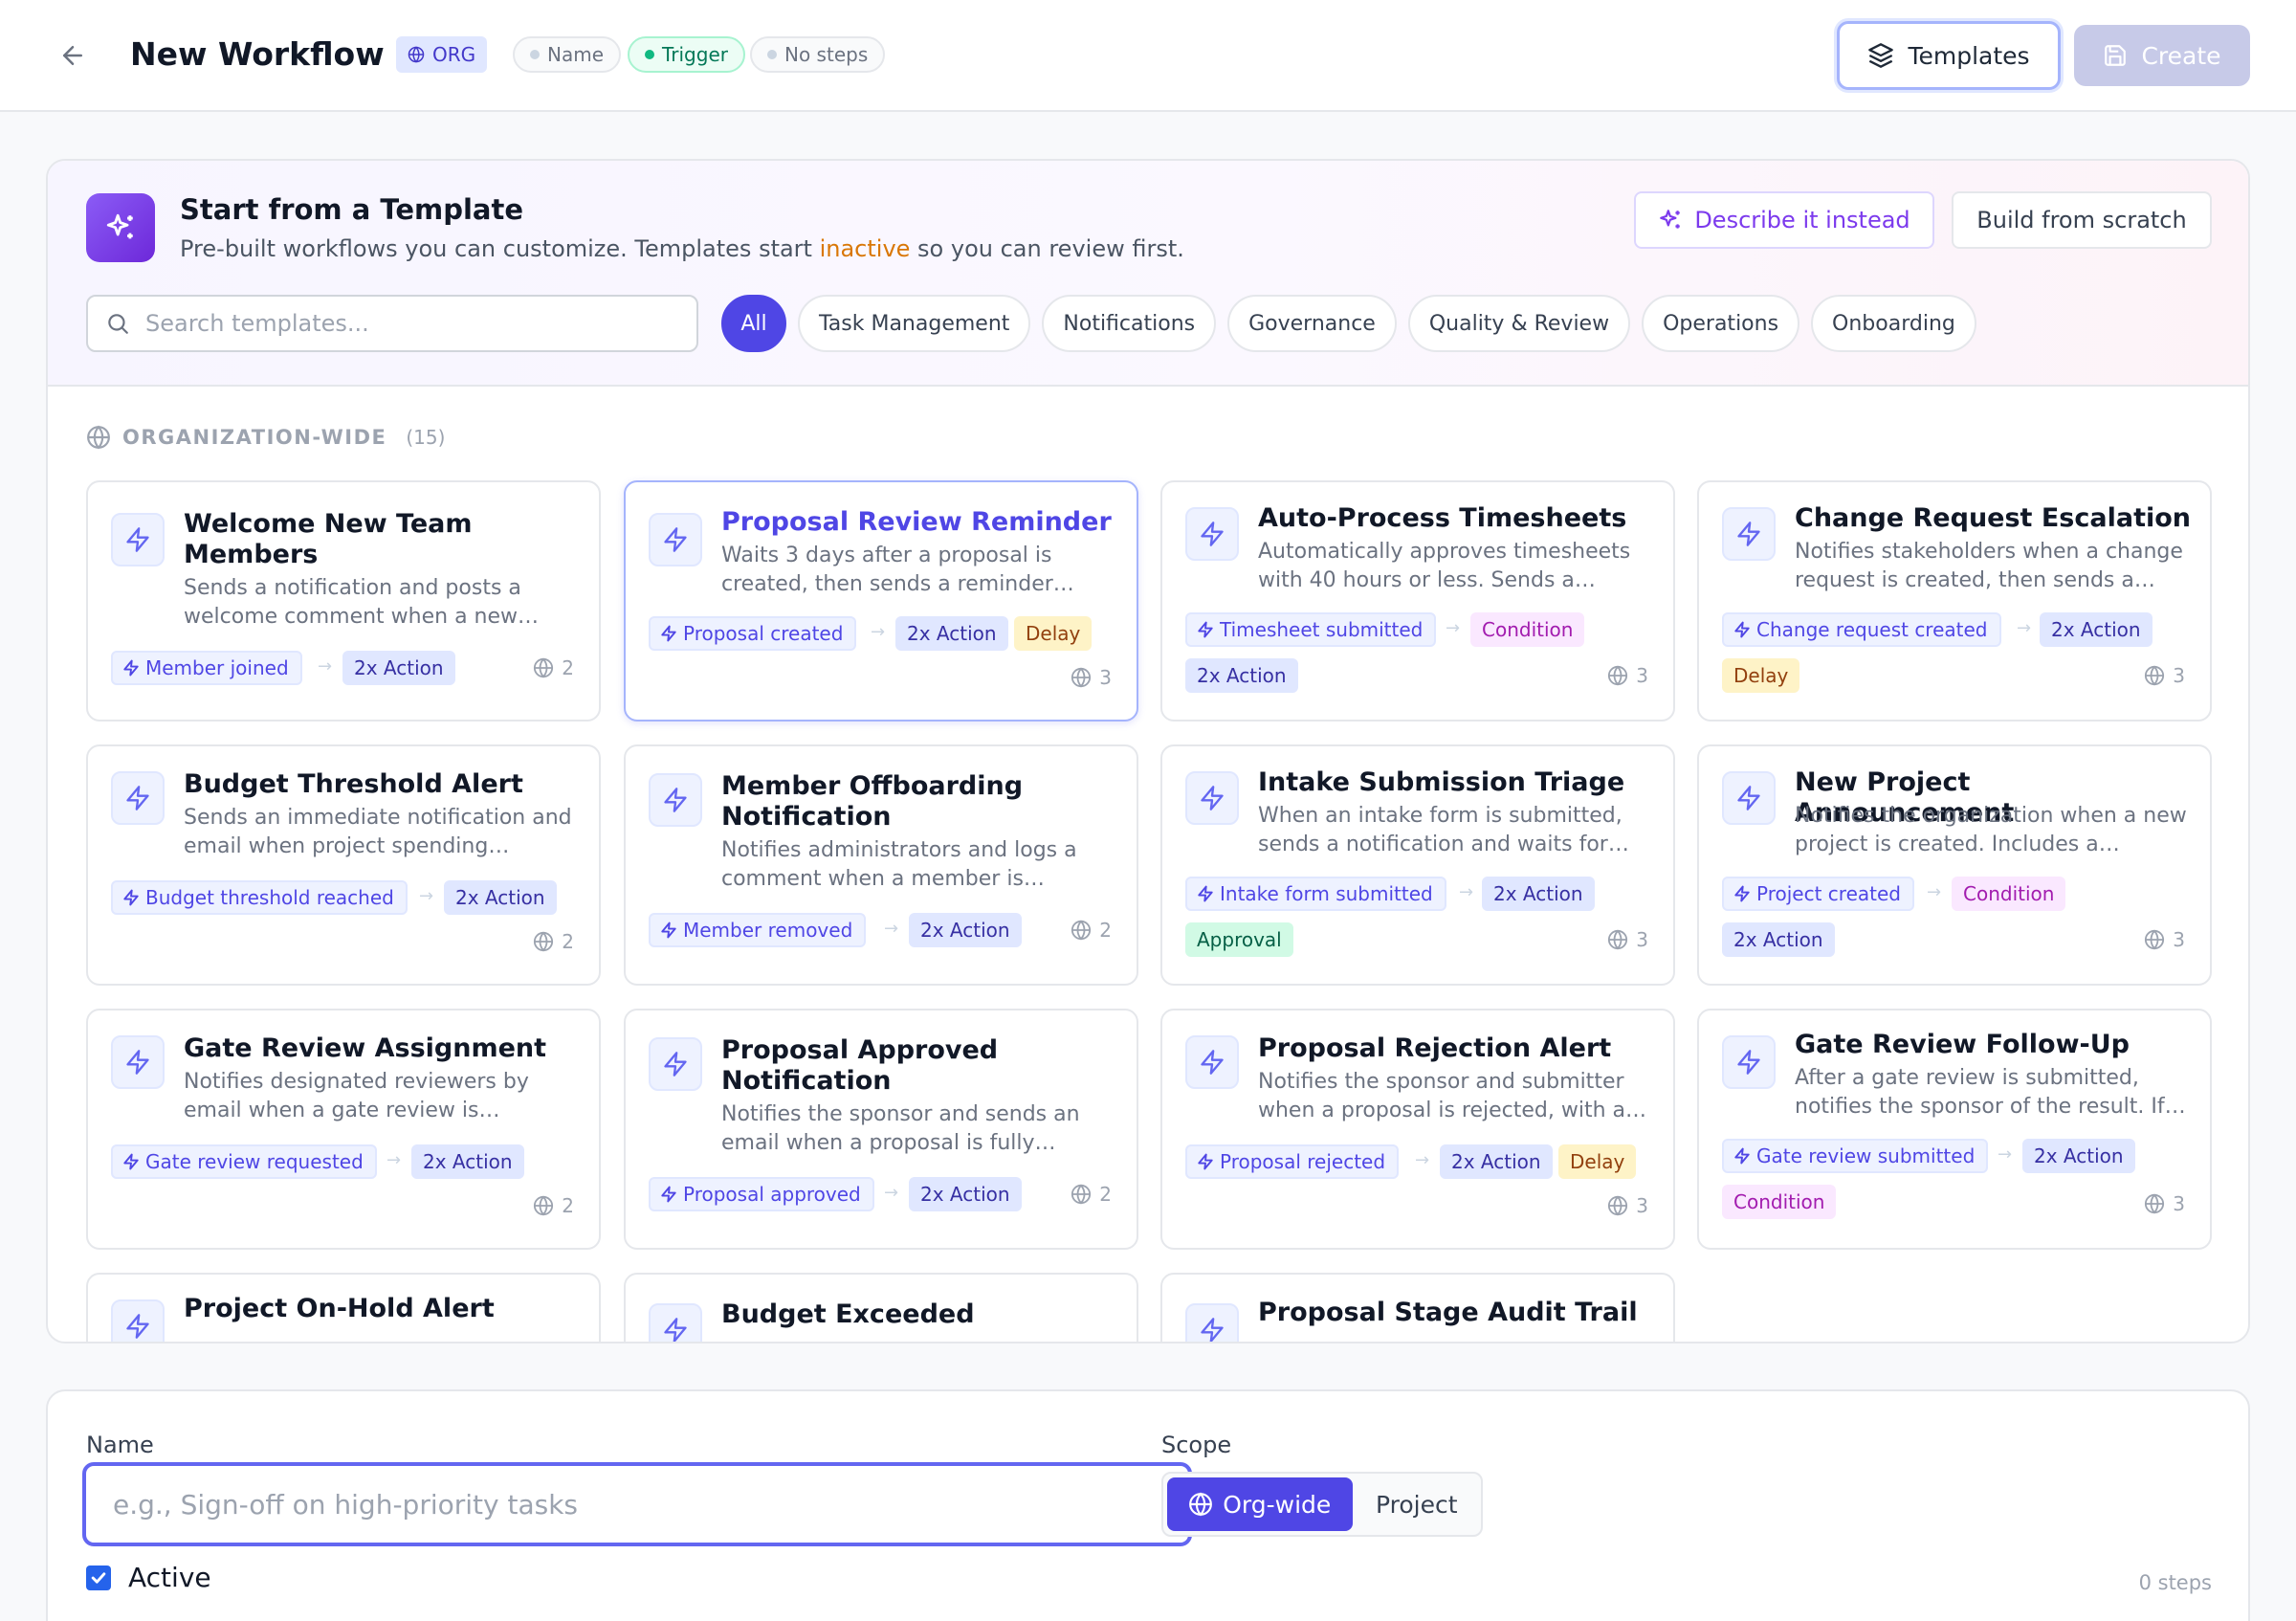 This screenshot has height=1621, width=2296. Describe the element at coordinates (2162, 55) in the screenshot. I see `create-button: Create` at that location.